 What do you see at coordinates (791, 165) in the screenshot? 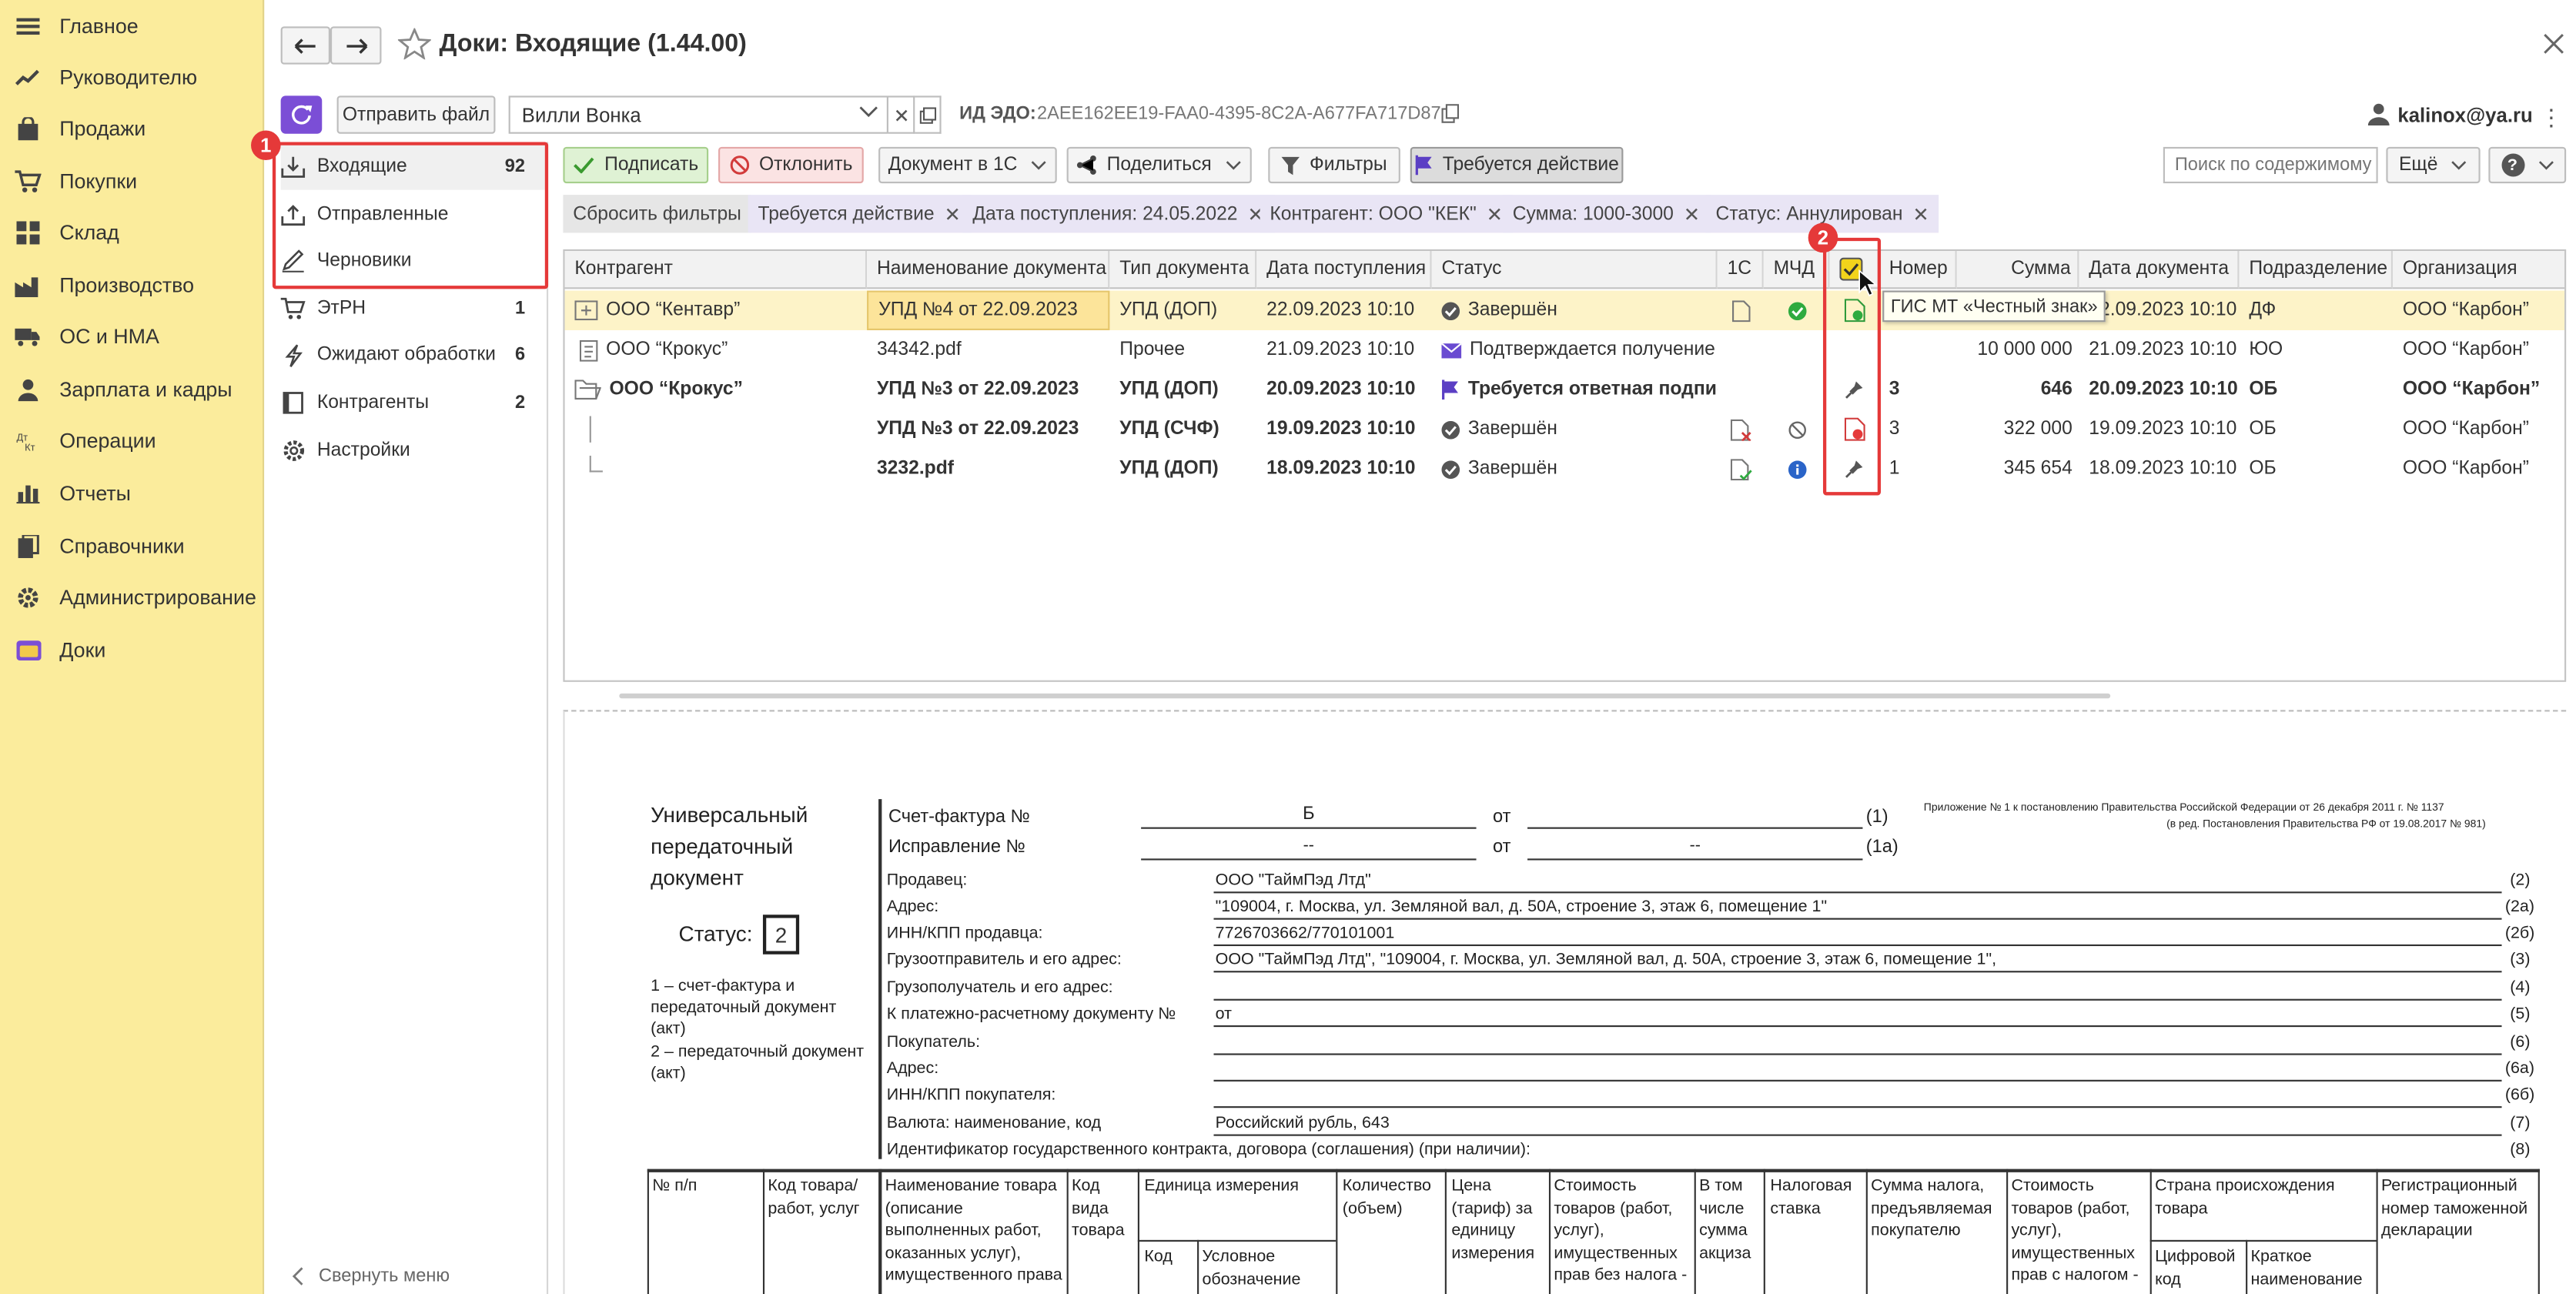
I see `reject-button: Отклонить` at bounding box center [791, 165].